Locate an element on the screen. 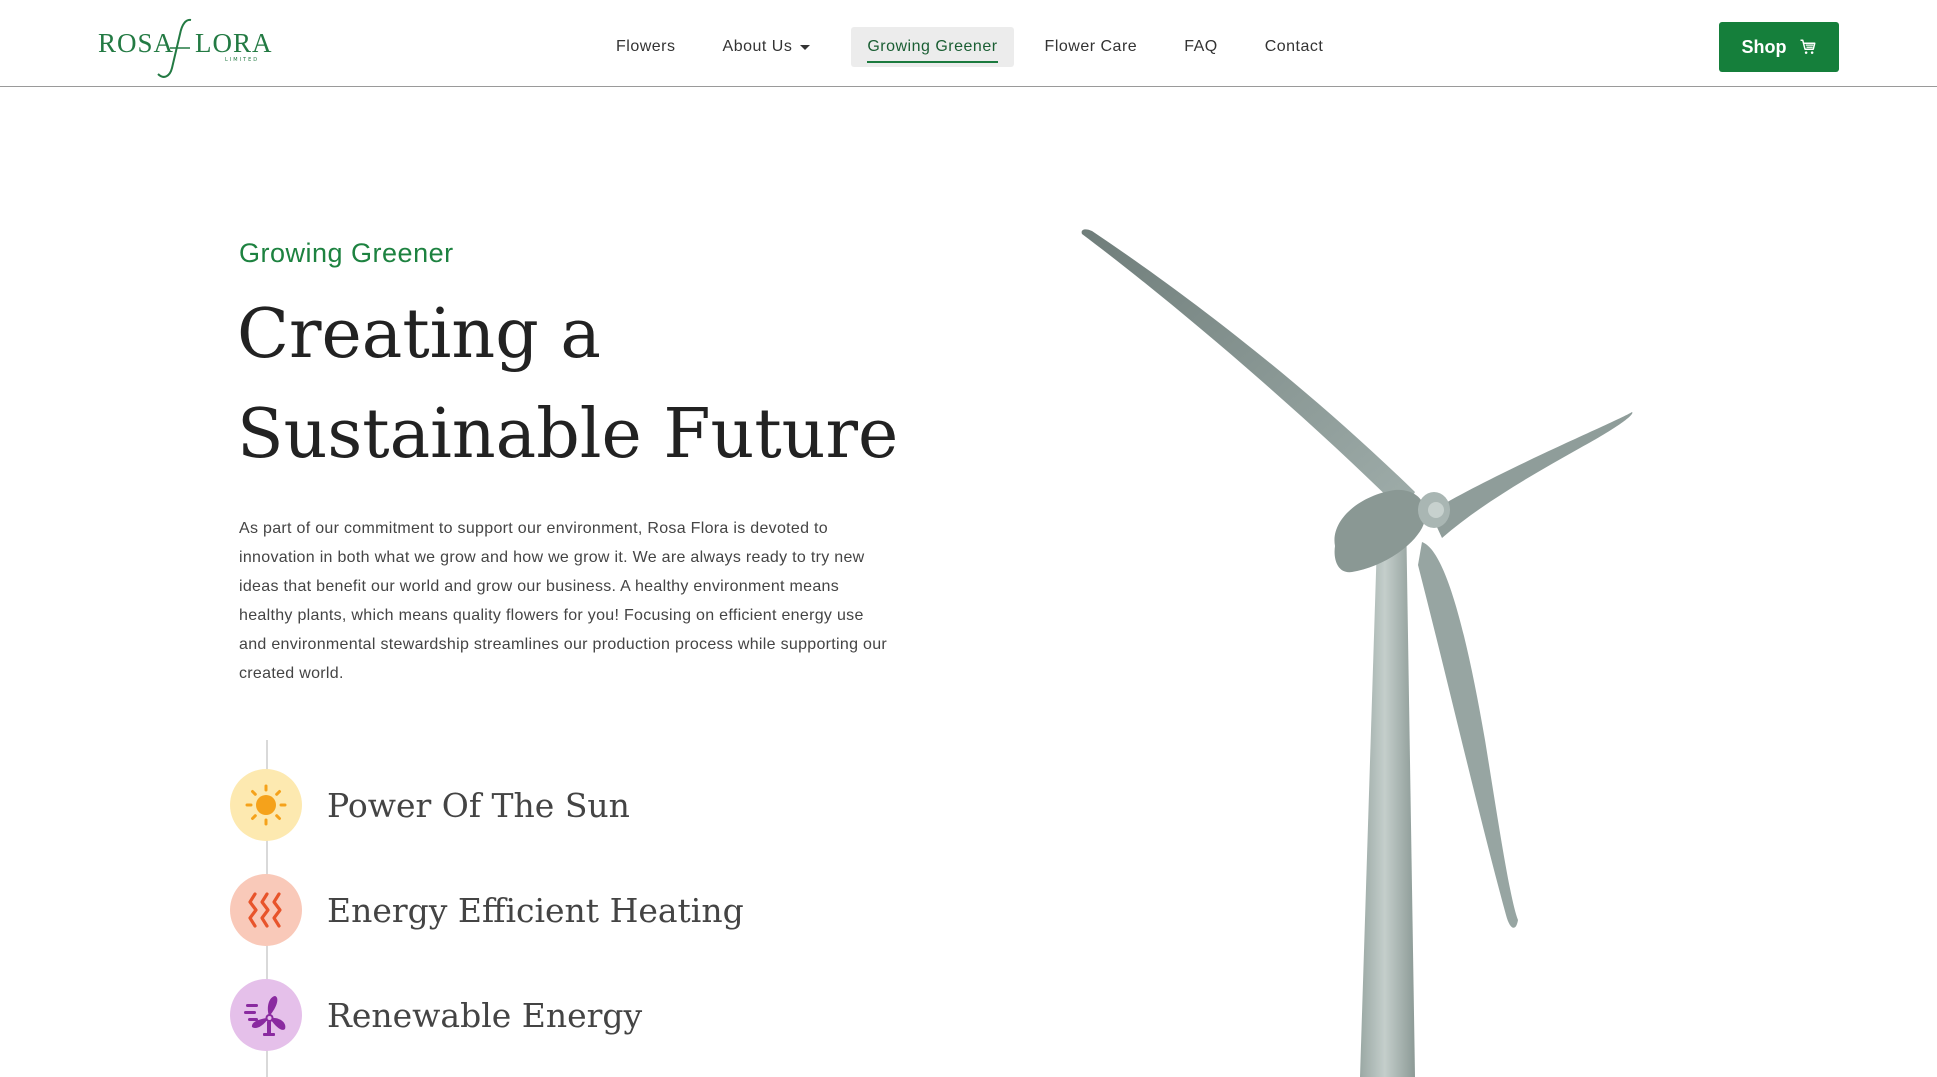 The image size is (1937, 1077). nav-item-flower-care: Flower Care is located at coordinates (1091, 47).